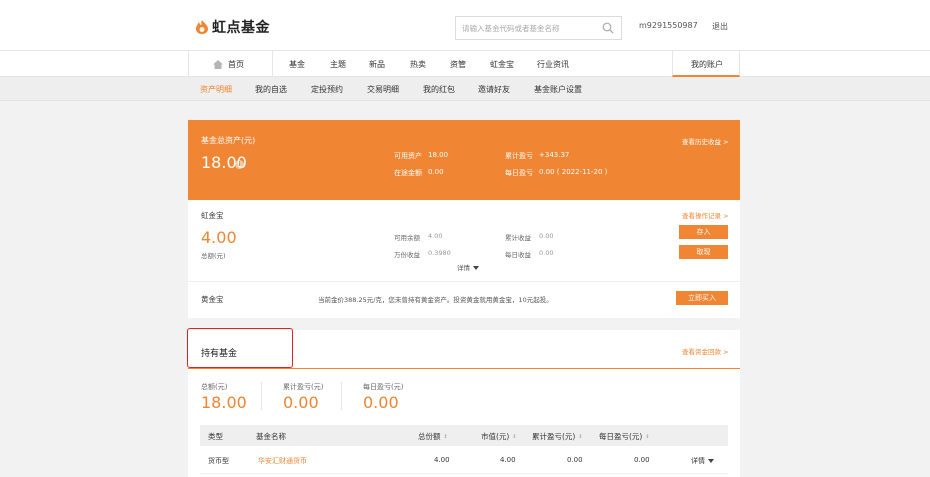 This screenshot has width=930, height=477. What do you see at coordinates (621, 436) in the screenshot?
I see `col-daily-profit-label: 每日盈亏(元)` at bounding box center [621, 436].